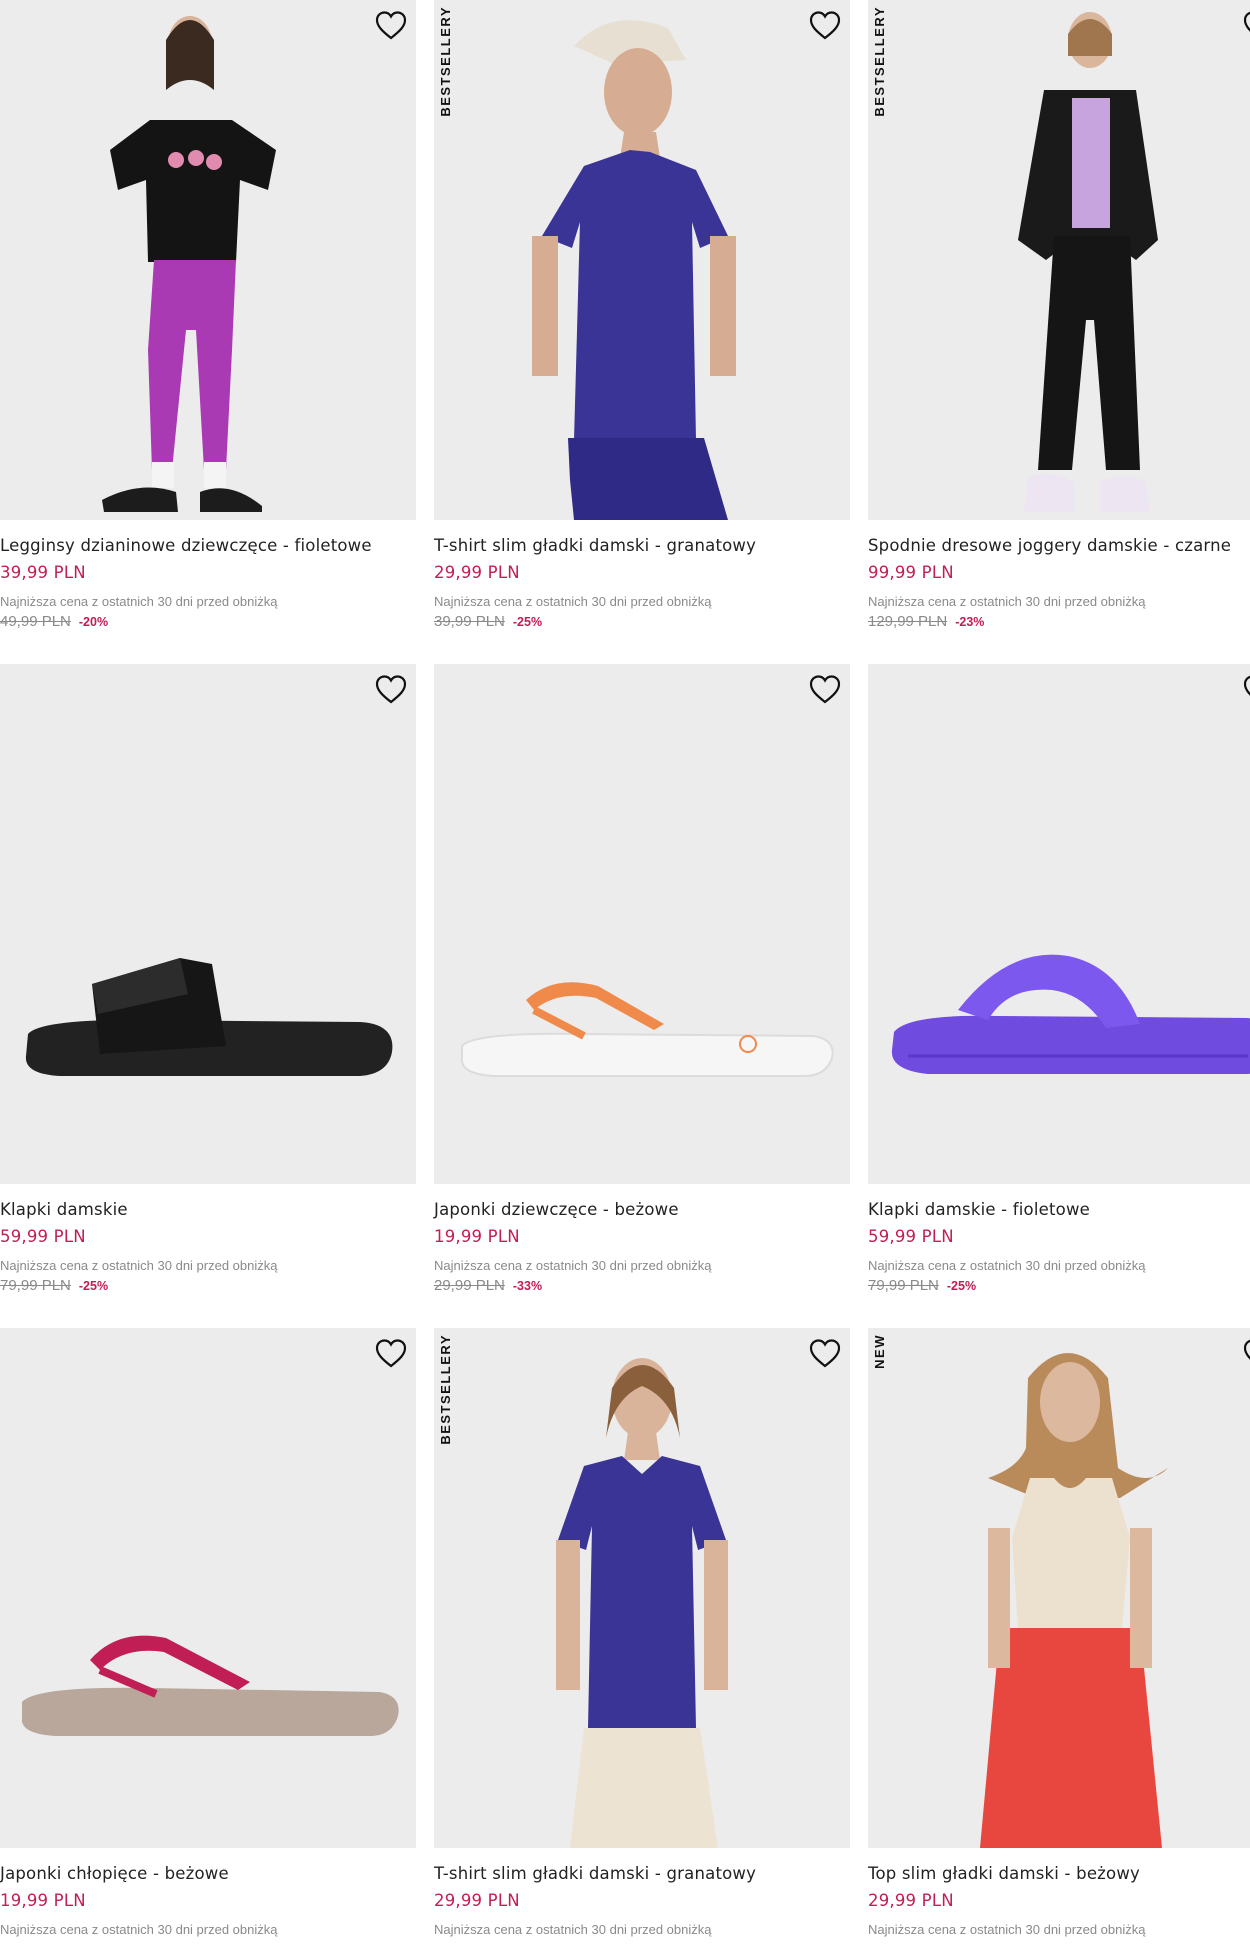 This screenshot has height=1950, width=1250. What do you see at coordinates (469, 621) in the screenshot?
I see `old-price: 39,99 PLN` at bounding box center [469, 621].